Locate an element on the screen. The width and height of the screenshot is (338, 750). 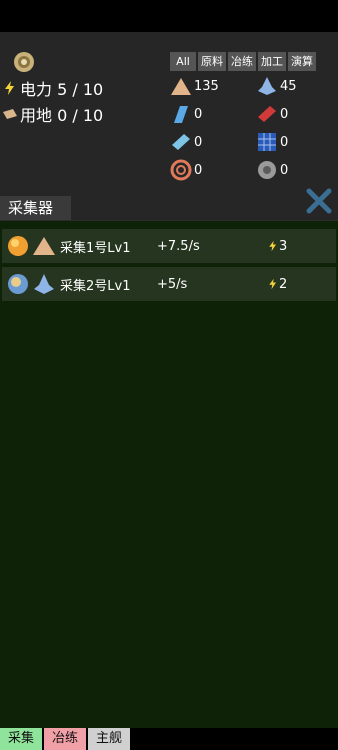
resource-blue-plate: 0 is located at coordinates (186, 114).